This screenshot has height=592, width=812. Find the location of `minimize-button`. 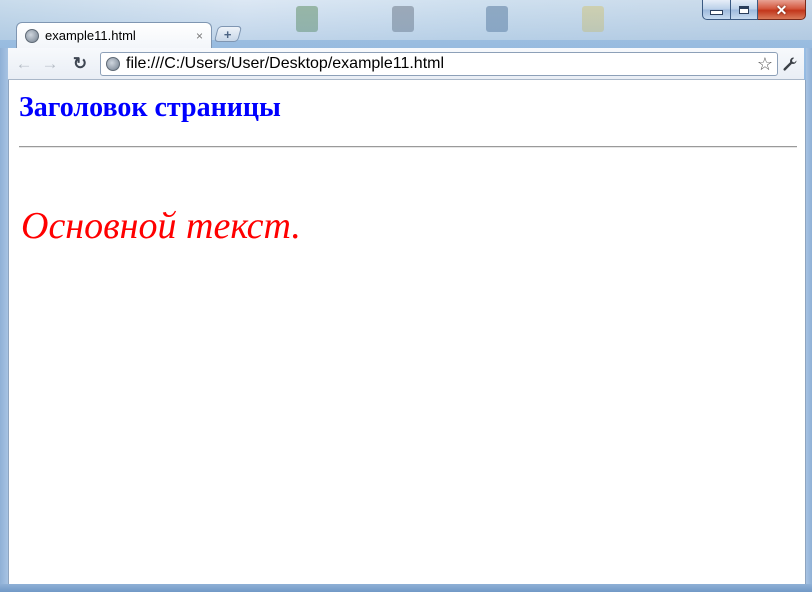

minimize-button is located at coordinates (716, 10).